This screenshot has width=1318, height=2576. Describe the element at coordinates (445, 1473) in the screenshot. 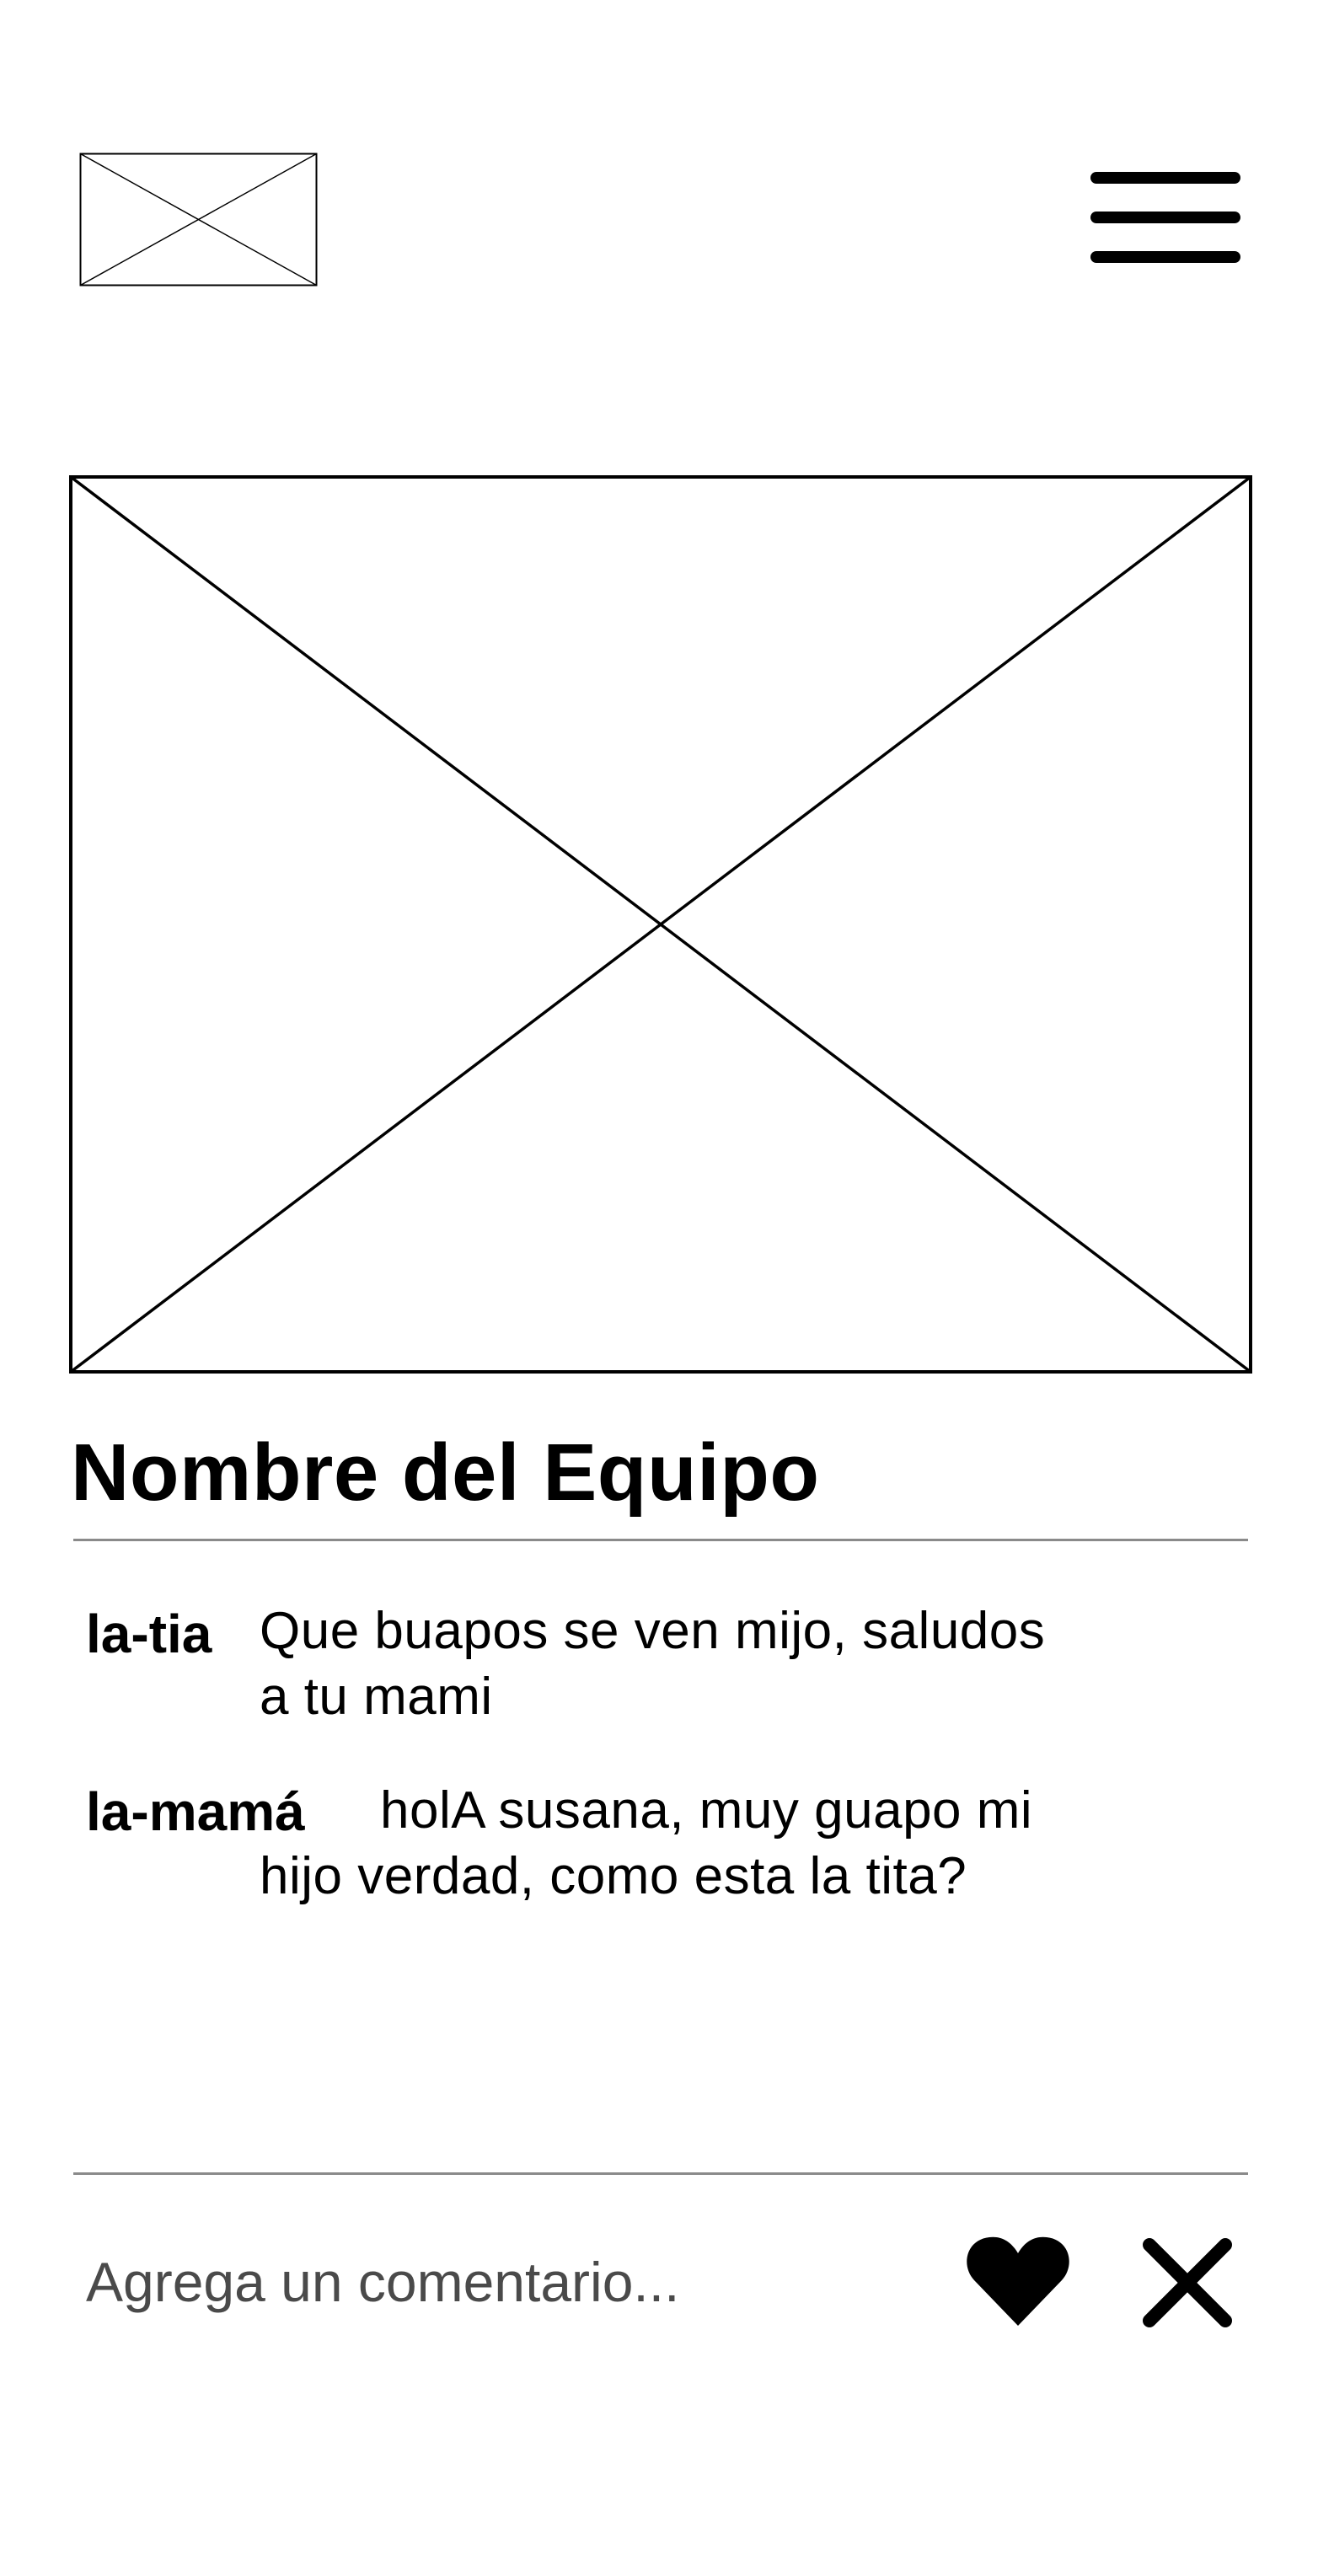

I see `team-name-title: Nombre del Equipo` at that location.